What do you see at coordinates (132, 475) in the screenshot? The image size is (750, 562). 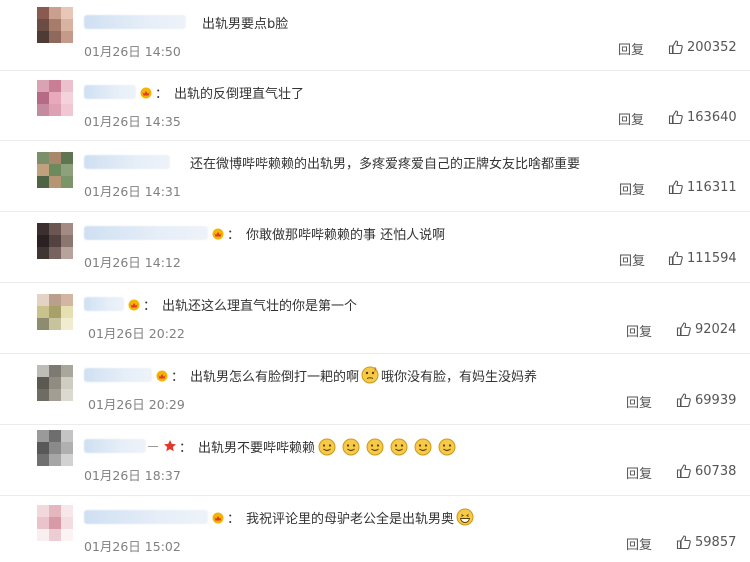 I see `timestamp: 01月26日 18:37` at bounding box center [132, 475].